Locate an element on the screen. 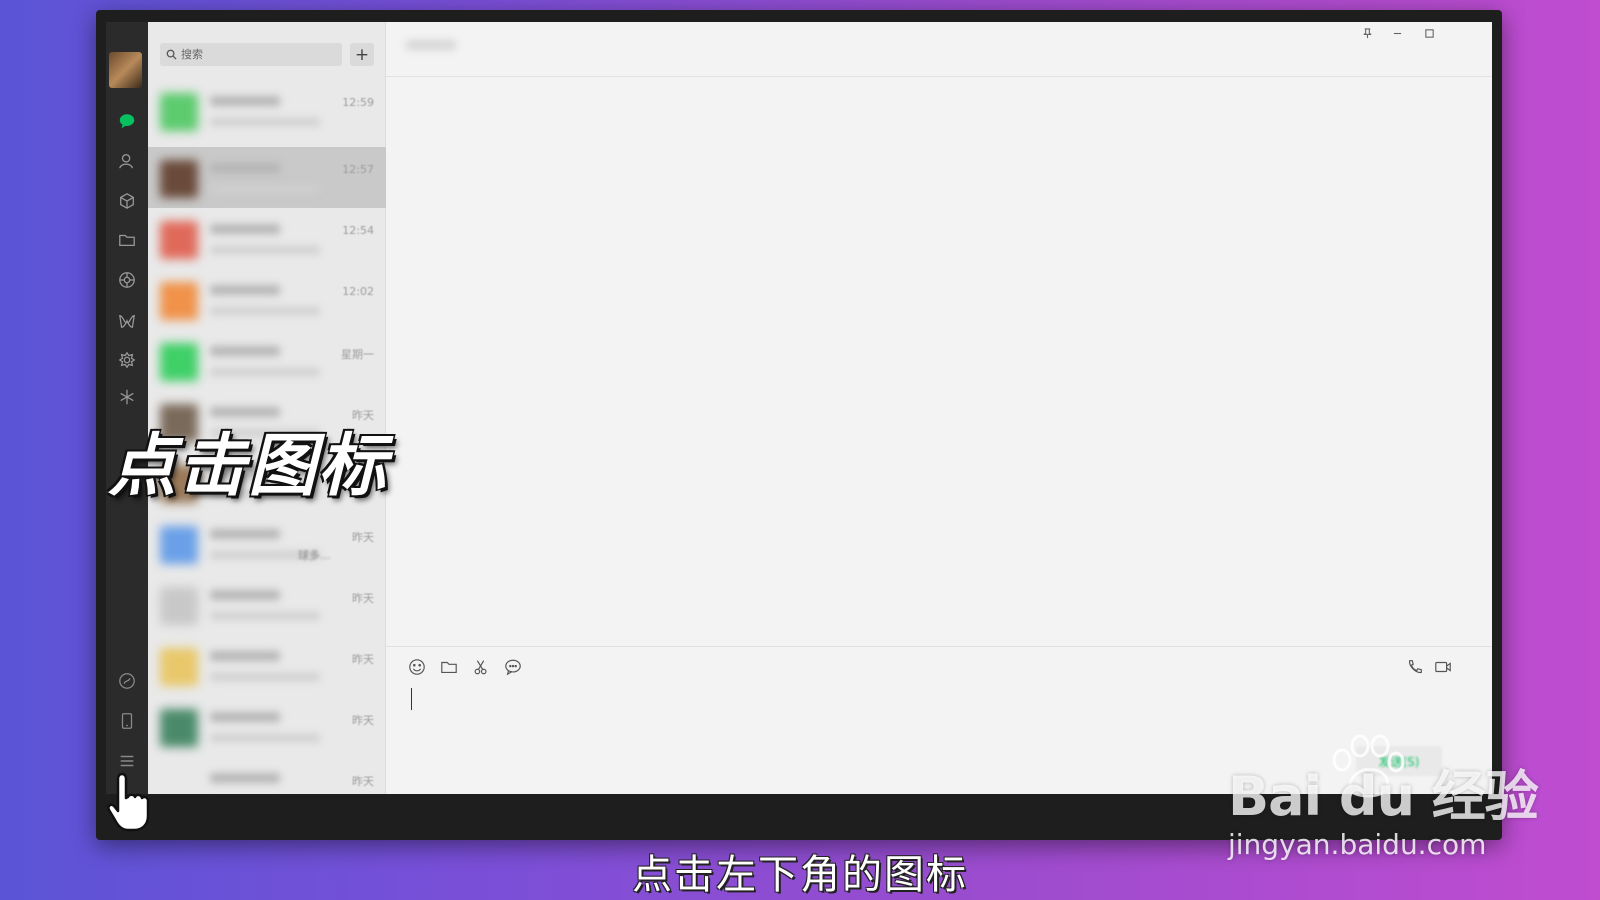 This screenshot has width=1600, height=900. screenshot-scissors-icon is located at coordinates (481, 667).